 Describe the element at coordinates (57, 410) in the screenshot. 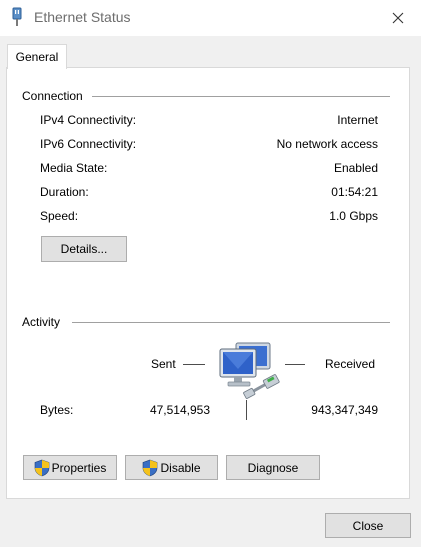

I see `bytes-label: Bytes:` at that location.